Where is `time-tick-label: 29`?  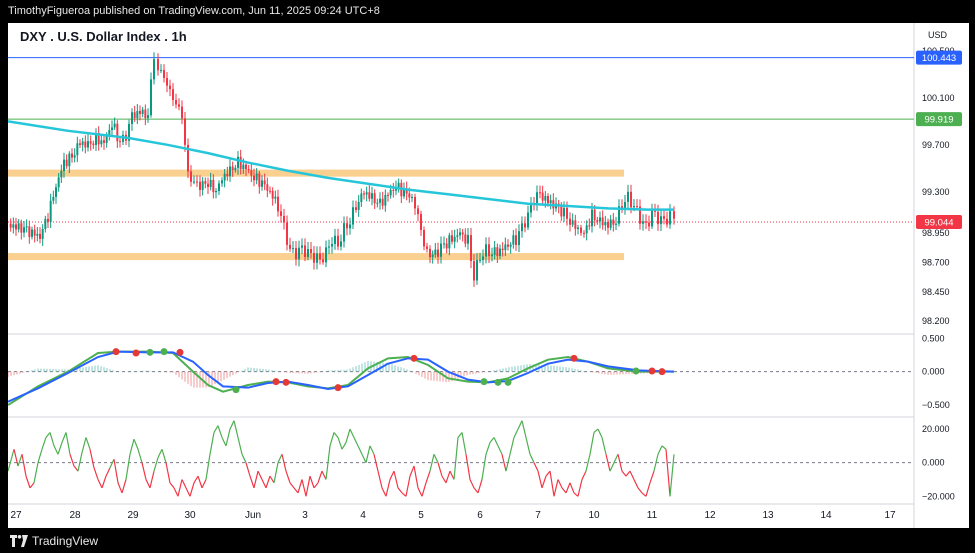
time-tick-label: 29 is located at coordinates (133, 515).